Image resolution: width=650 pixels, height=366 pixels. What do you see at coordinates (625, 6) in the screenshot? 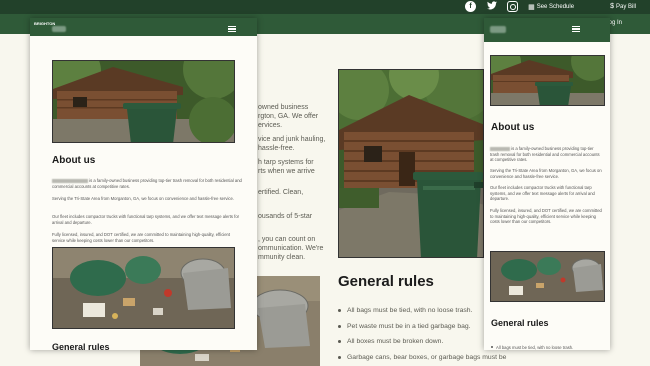
I see `pay-bill-label: Pay Bill` at bounding box center [625, 6].